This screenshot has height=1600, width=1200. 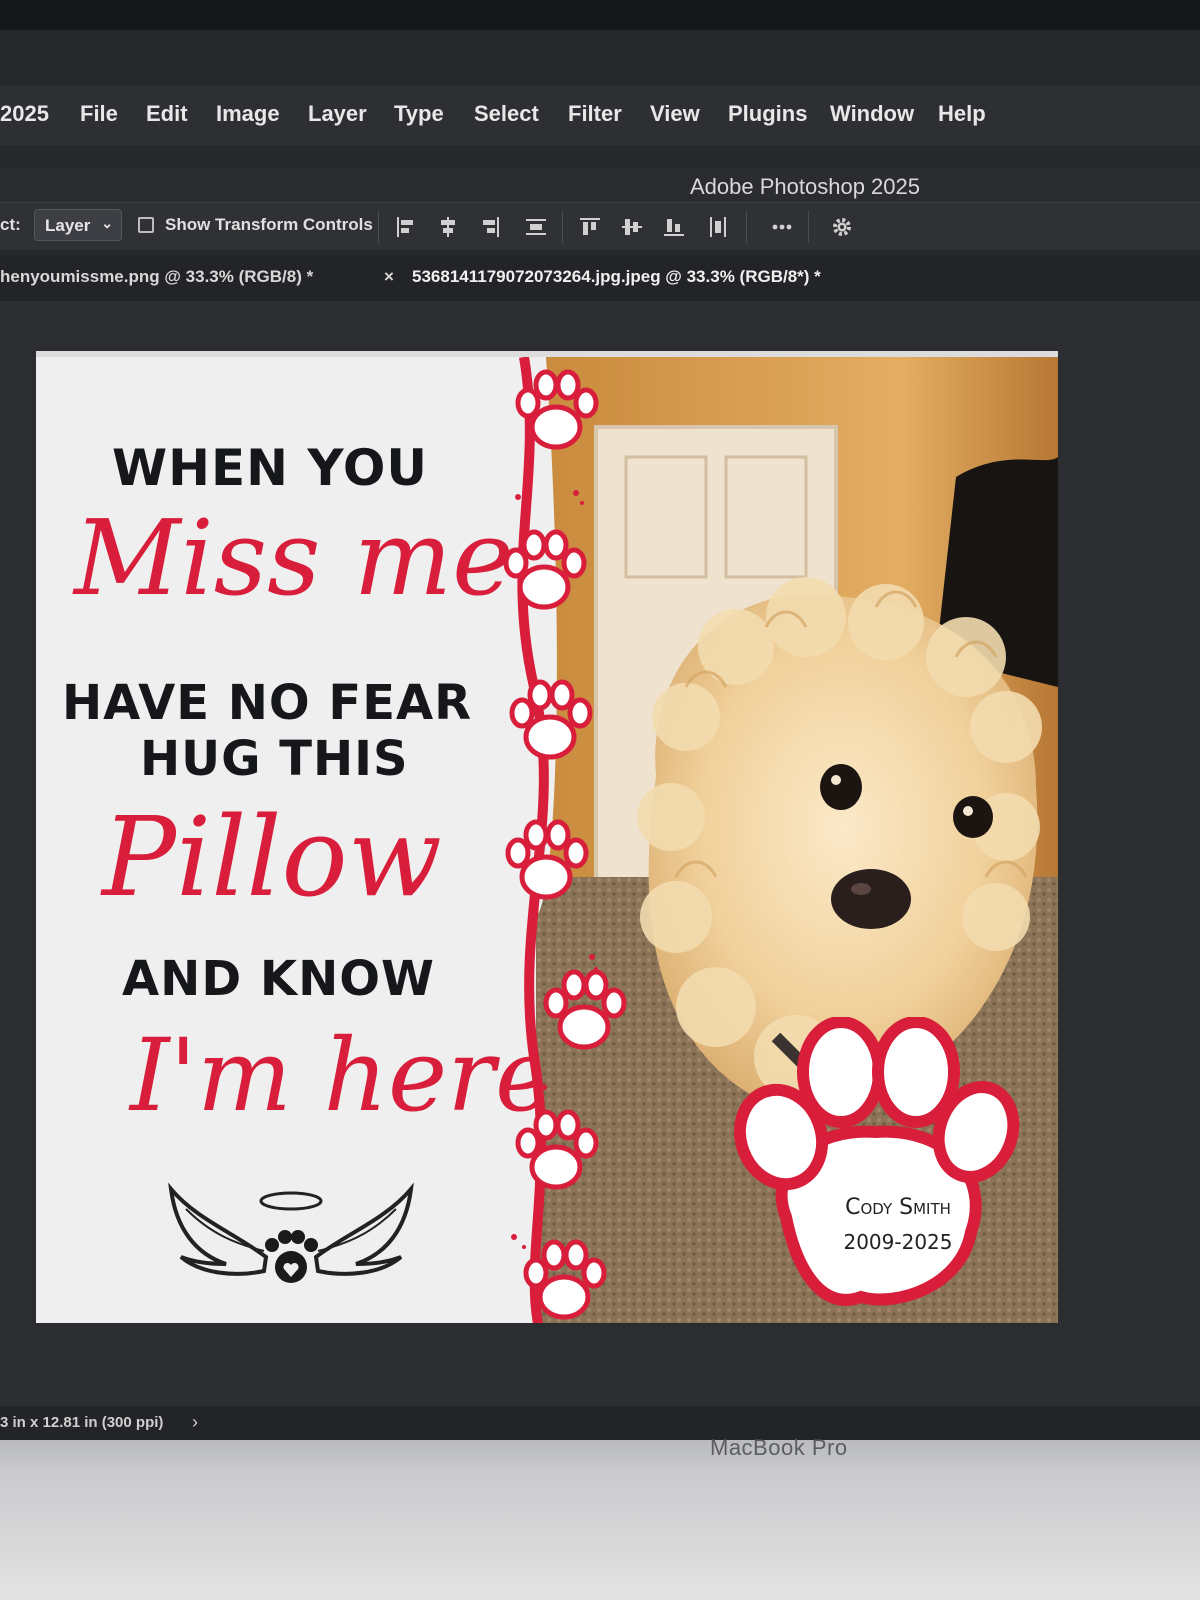 What do you see at coordinates (167, 114) in the screenshot?
I see `menu-edit: Edit` at bounding box center [167, 114].